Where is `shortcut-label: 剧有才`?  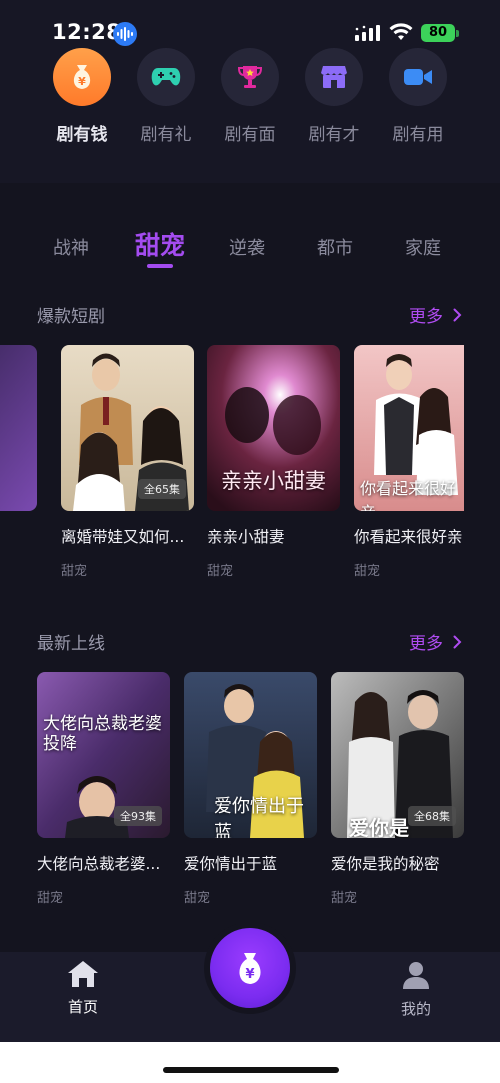
shortcut-label: 剧有才 is located at coordinates (334, 135).